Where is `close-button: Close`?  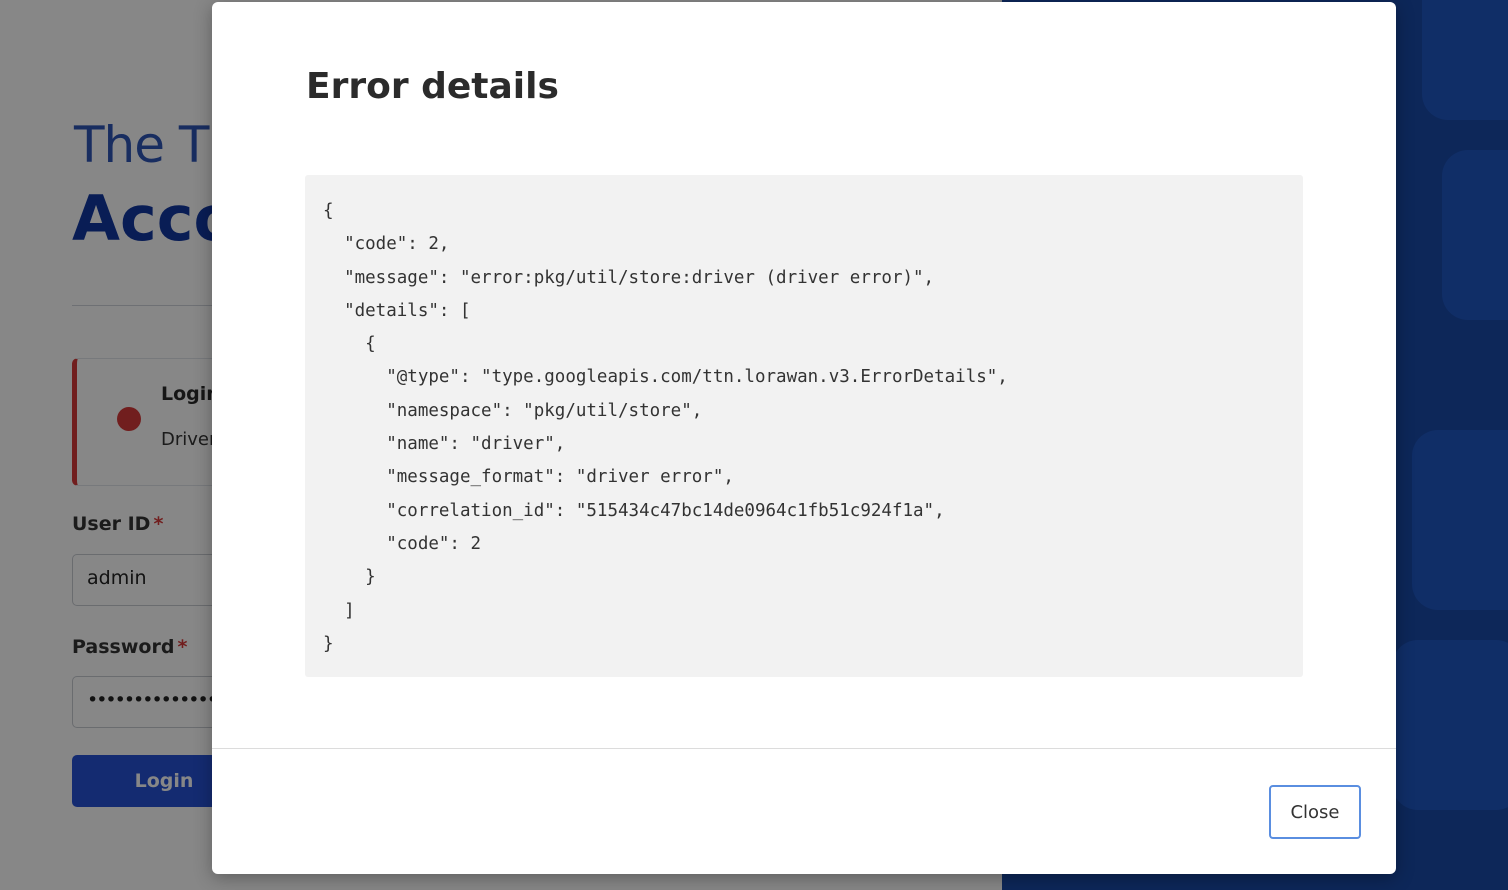
close-button: Close is located at coordinates (1315, 812).